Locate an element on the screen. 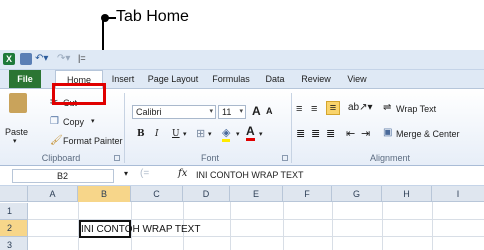  annotation-line is located at coordinates (110, 18).